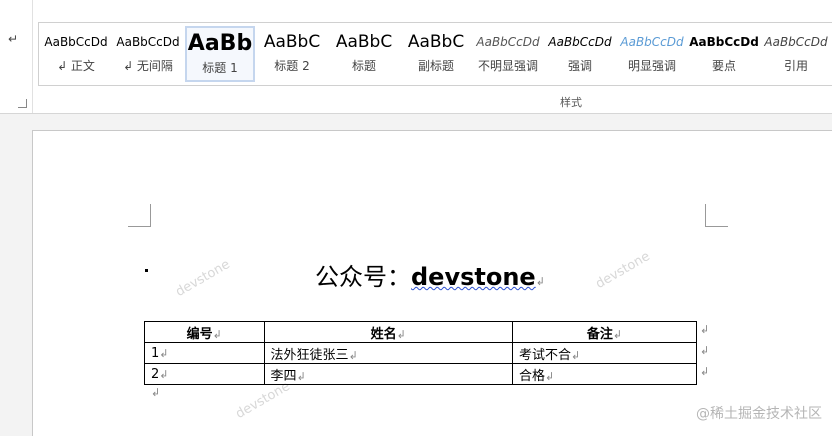 The width and height of the screenshot is (832, 436). What do you see at coordinates (292, 66) in the screenshot?
I see `style-label: 标题 2` at bounding box center [292, 66].